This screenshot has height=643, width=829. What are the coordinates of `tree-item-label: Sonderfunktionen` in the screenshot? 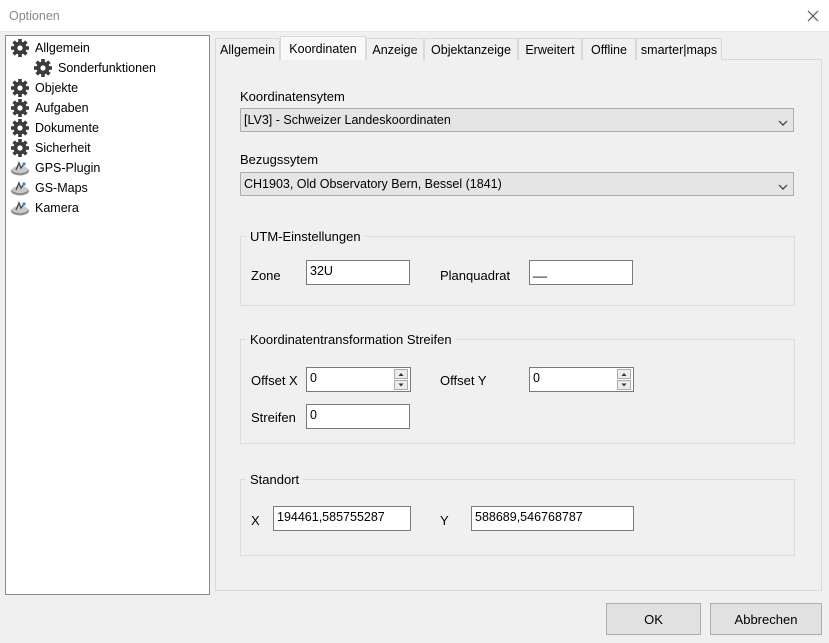 It's located at (107, 68).